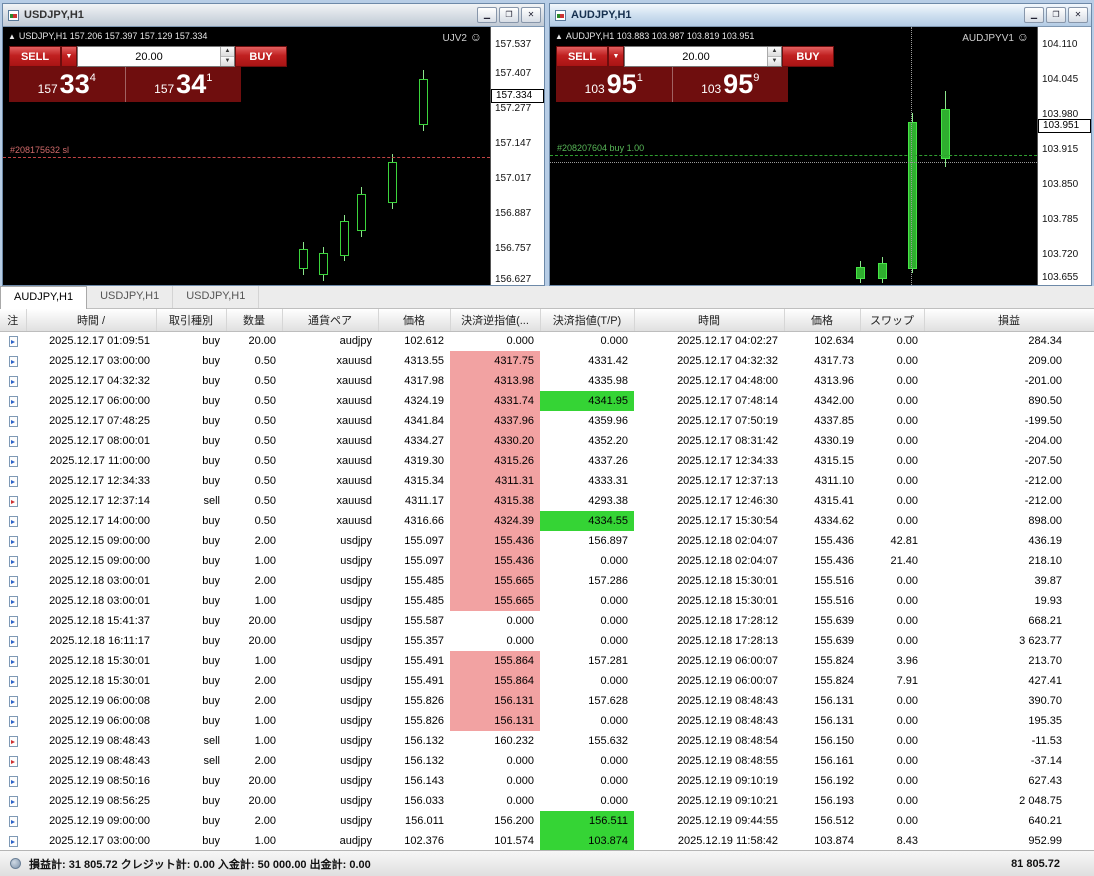 This screenshot has width=1094, height=876. Describe the element at coordinates (822, 320) in the screenshot. I see `column-header-10: 価格` at that location.